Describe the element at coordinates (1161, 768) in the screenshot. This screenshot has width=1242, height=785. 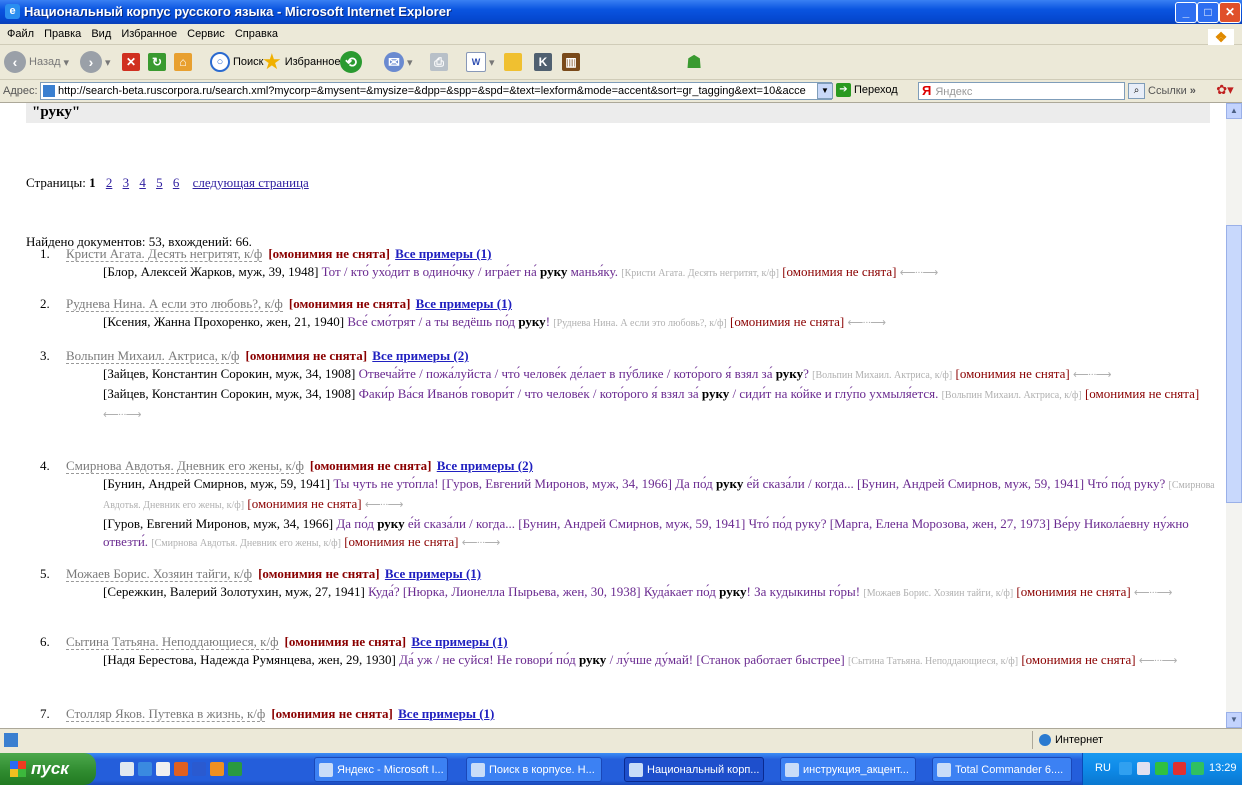
I see `signal-icon` at that location.